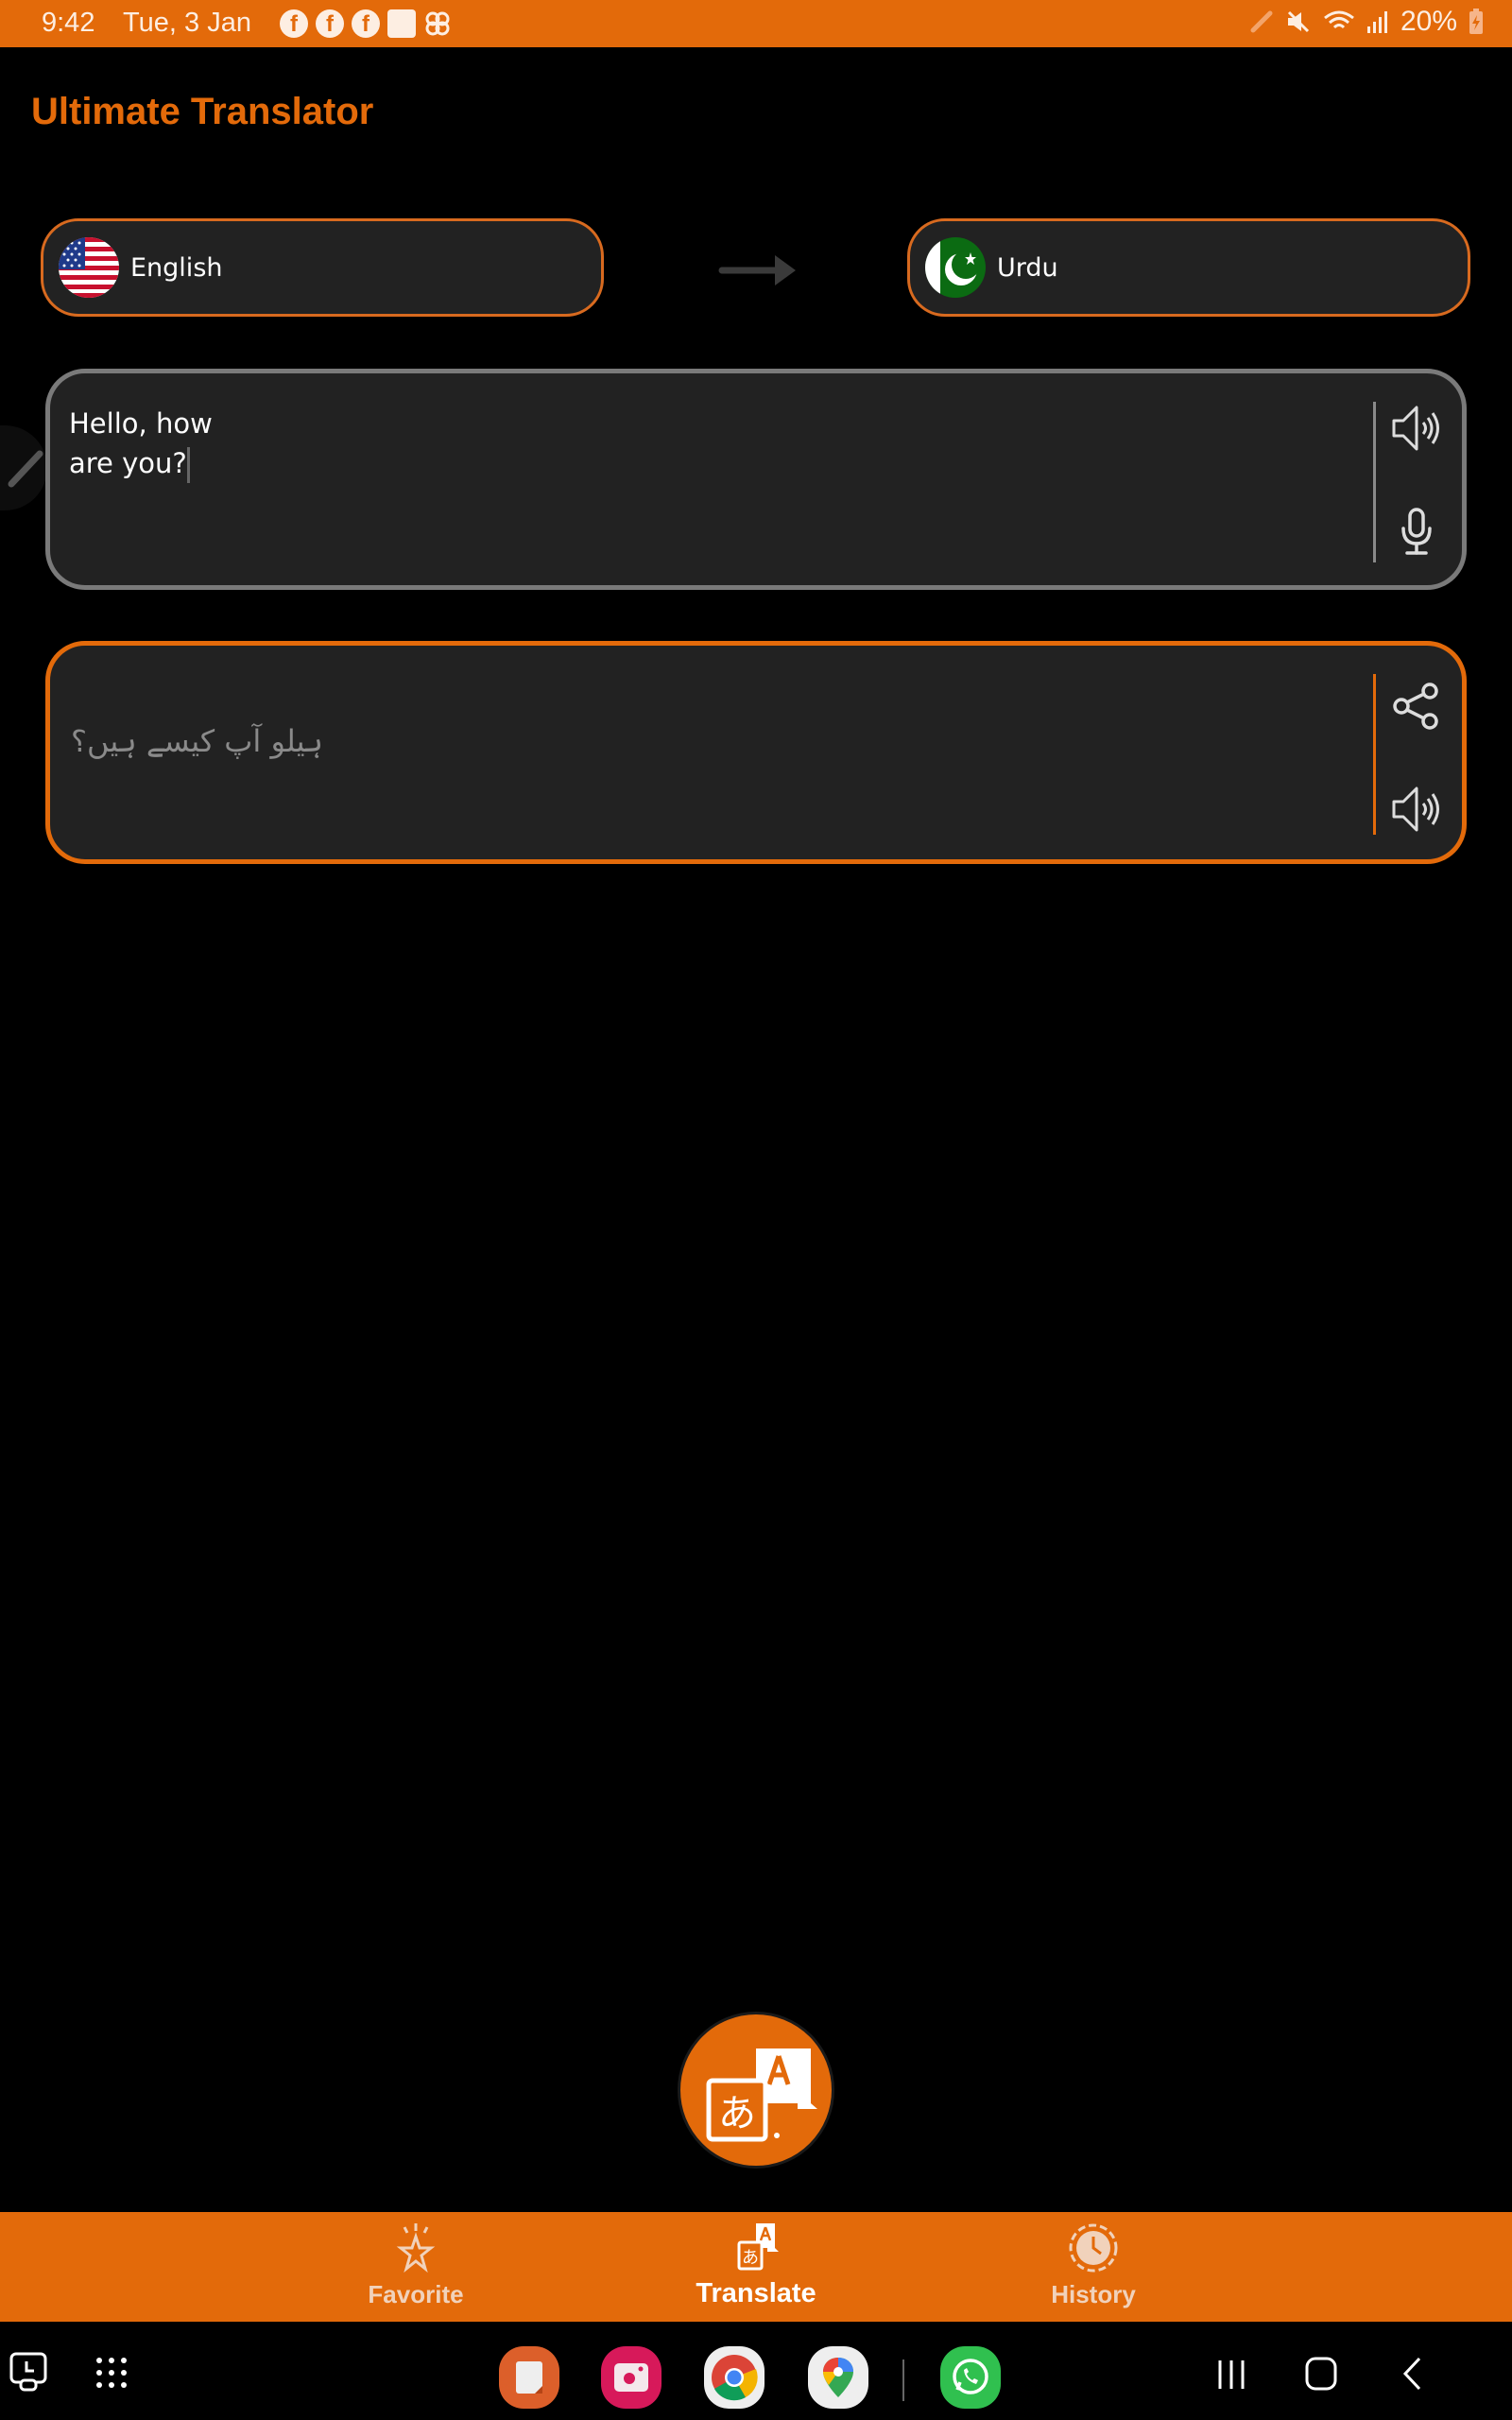 The width and height of the screenshot is (1512, 2420). What do you see at coordinates (416, 2294) in the screenshot?
I see `nav-label: Favorite` at bounding box center [416, 2294].